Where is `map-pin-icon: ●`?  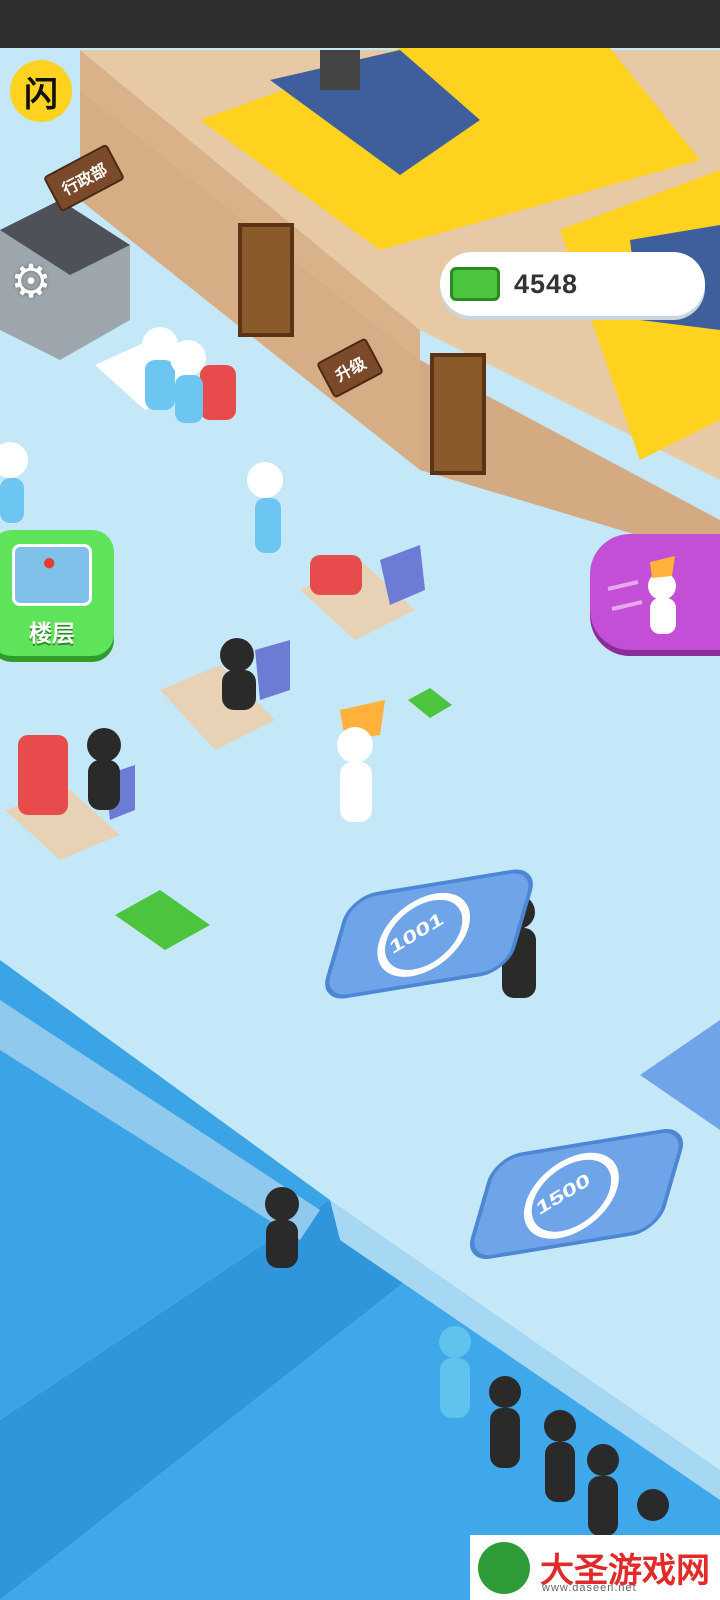
map-pin-icon: ● is located at coordinates (49, 562).